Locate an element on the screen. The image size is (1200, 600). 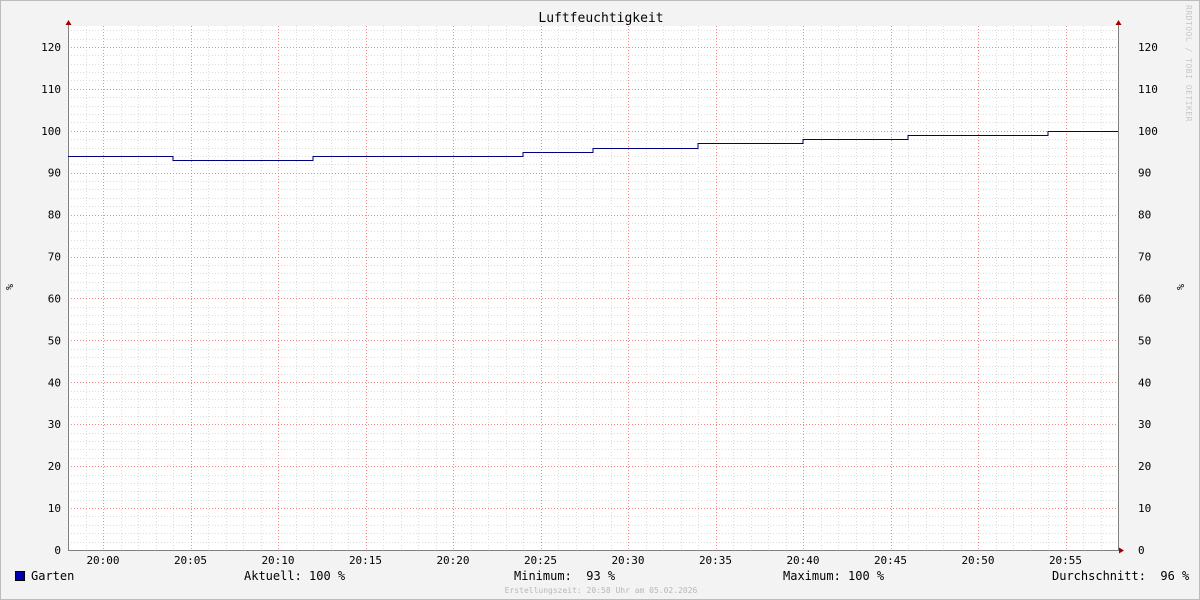
y-tick-label-right: 110 is located at coordinates (1148, 89).